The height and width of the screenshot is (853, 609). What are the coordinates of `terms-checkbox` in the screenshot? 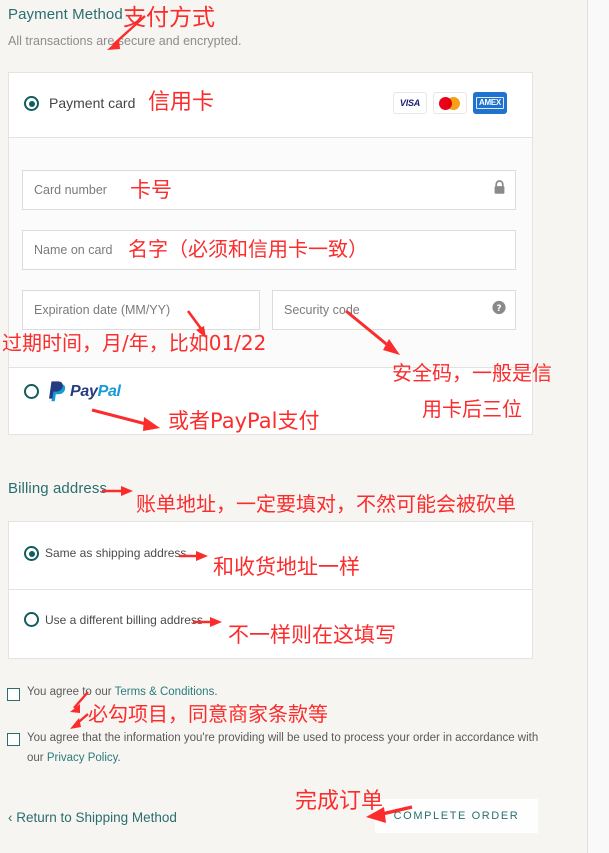 It's located at (13, 694).